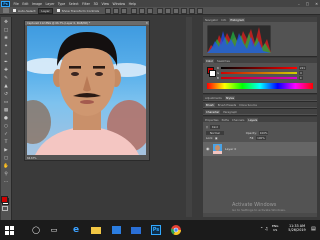 The height and width of the screenshot is (240, 320). What do you see at coordinates (6, 38) in the screenshot?
I see `lasso-tool-icon: ❀` at bounding box center [6, 38].